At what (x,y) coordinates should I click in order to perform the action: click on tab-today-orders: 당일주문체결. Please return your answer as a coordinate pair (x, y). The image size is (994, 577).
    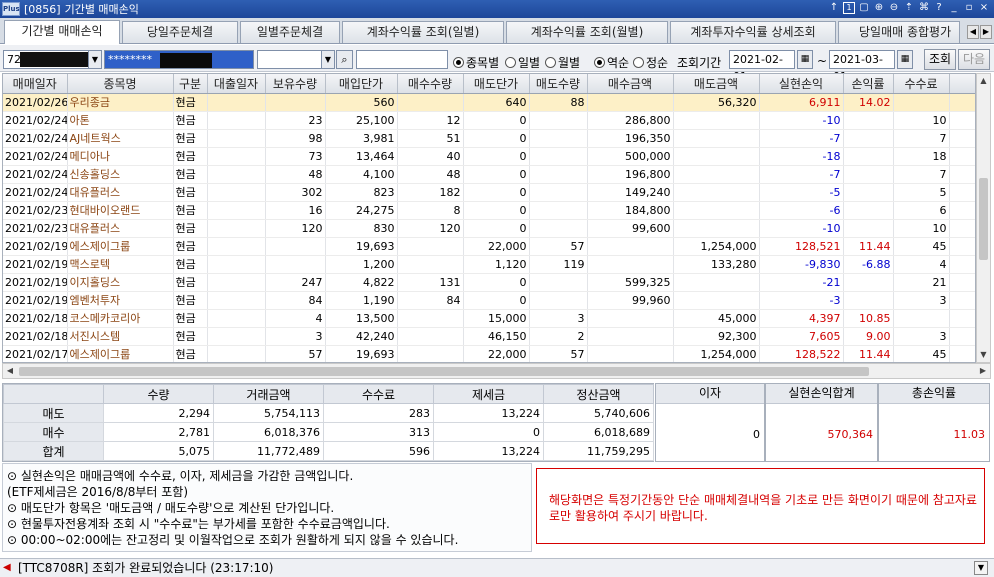
    Looking at the image, I should click on (180, 32).